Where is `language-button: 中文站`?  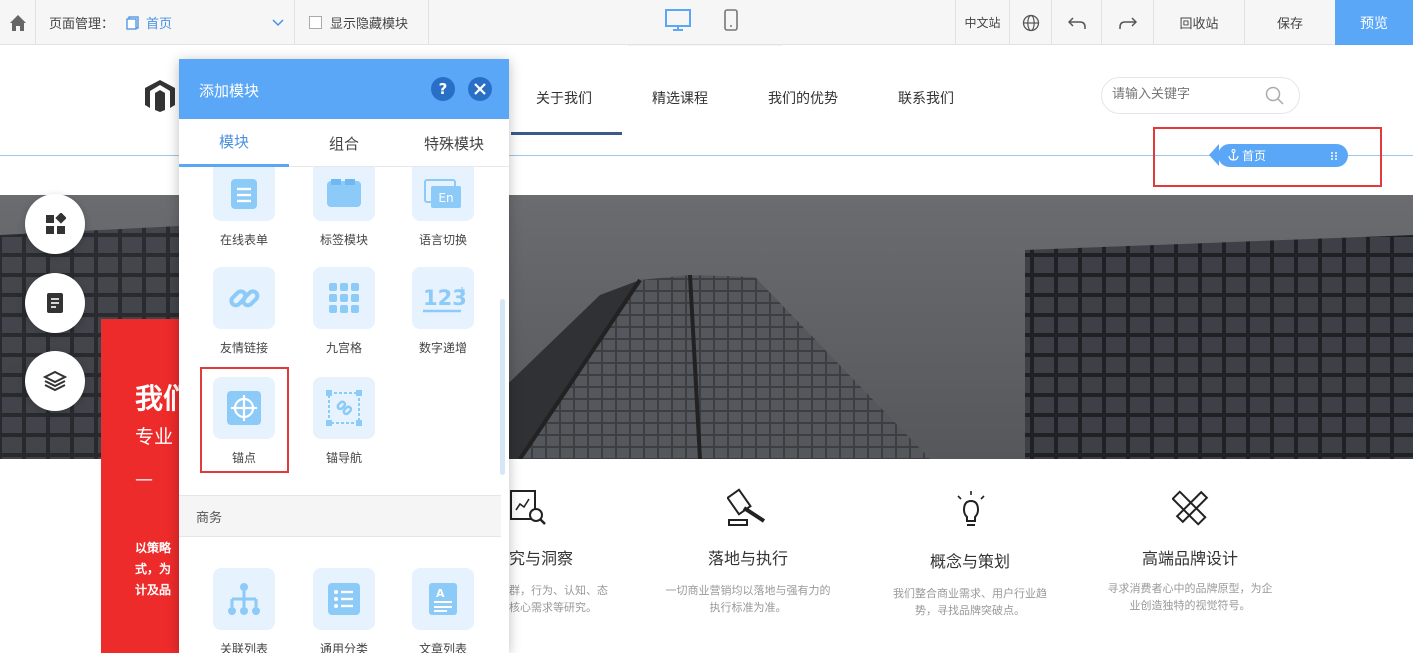
language-button: 中文站 is located at coordinates (982, 22).